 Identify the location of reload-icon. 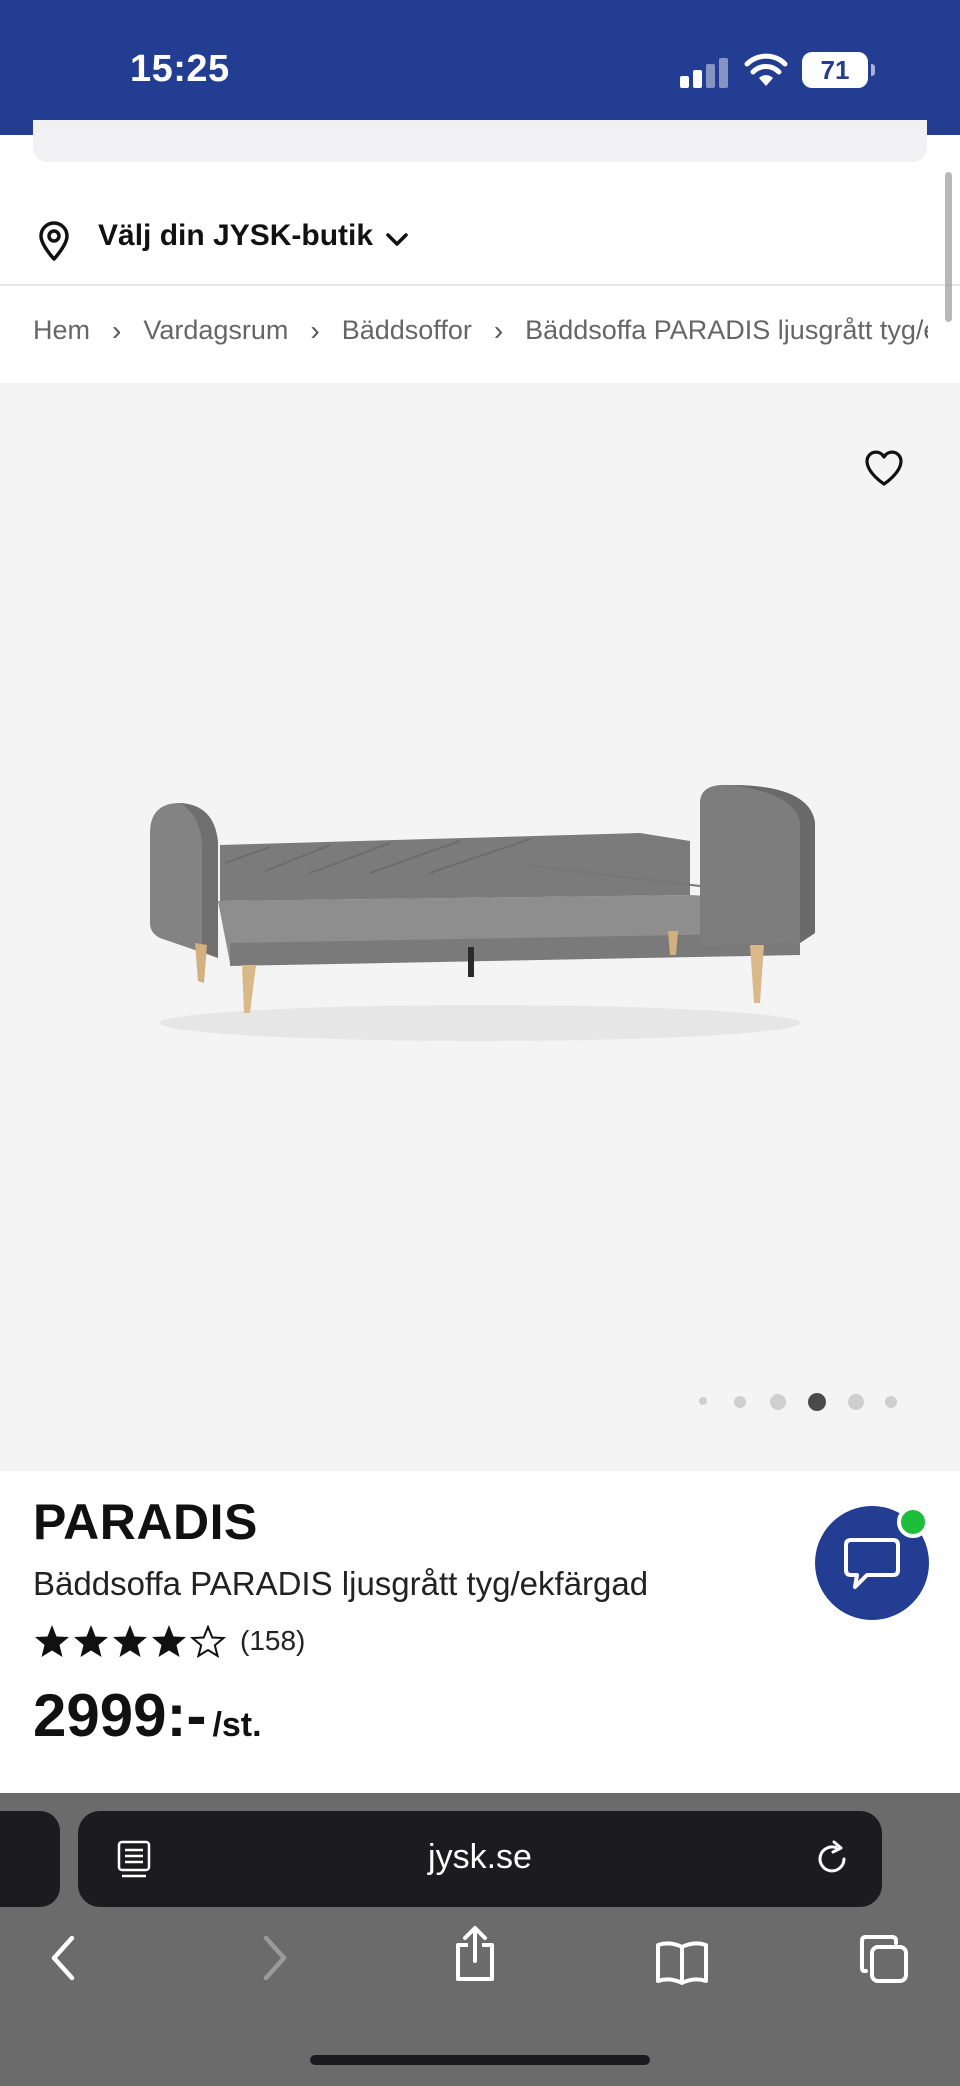
(832, 1859).